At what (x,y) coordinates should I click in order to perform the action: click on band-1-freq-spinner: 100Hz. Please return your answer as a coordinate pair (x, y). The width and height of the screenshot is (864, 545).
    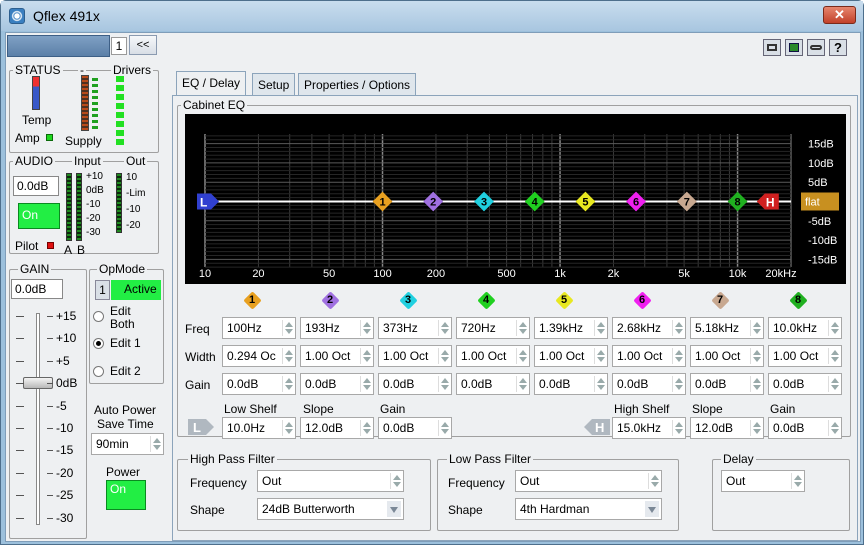
    Looking at the image, I should click on (259, 328).